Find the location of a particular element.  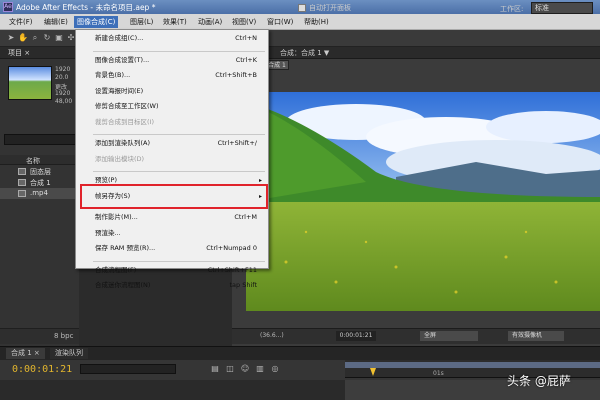

zoom-level: (36.6...) is located at coordinates (272, 335).